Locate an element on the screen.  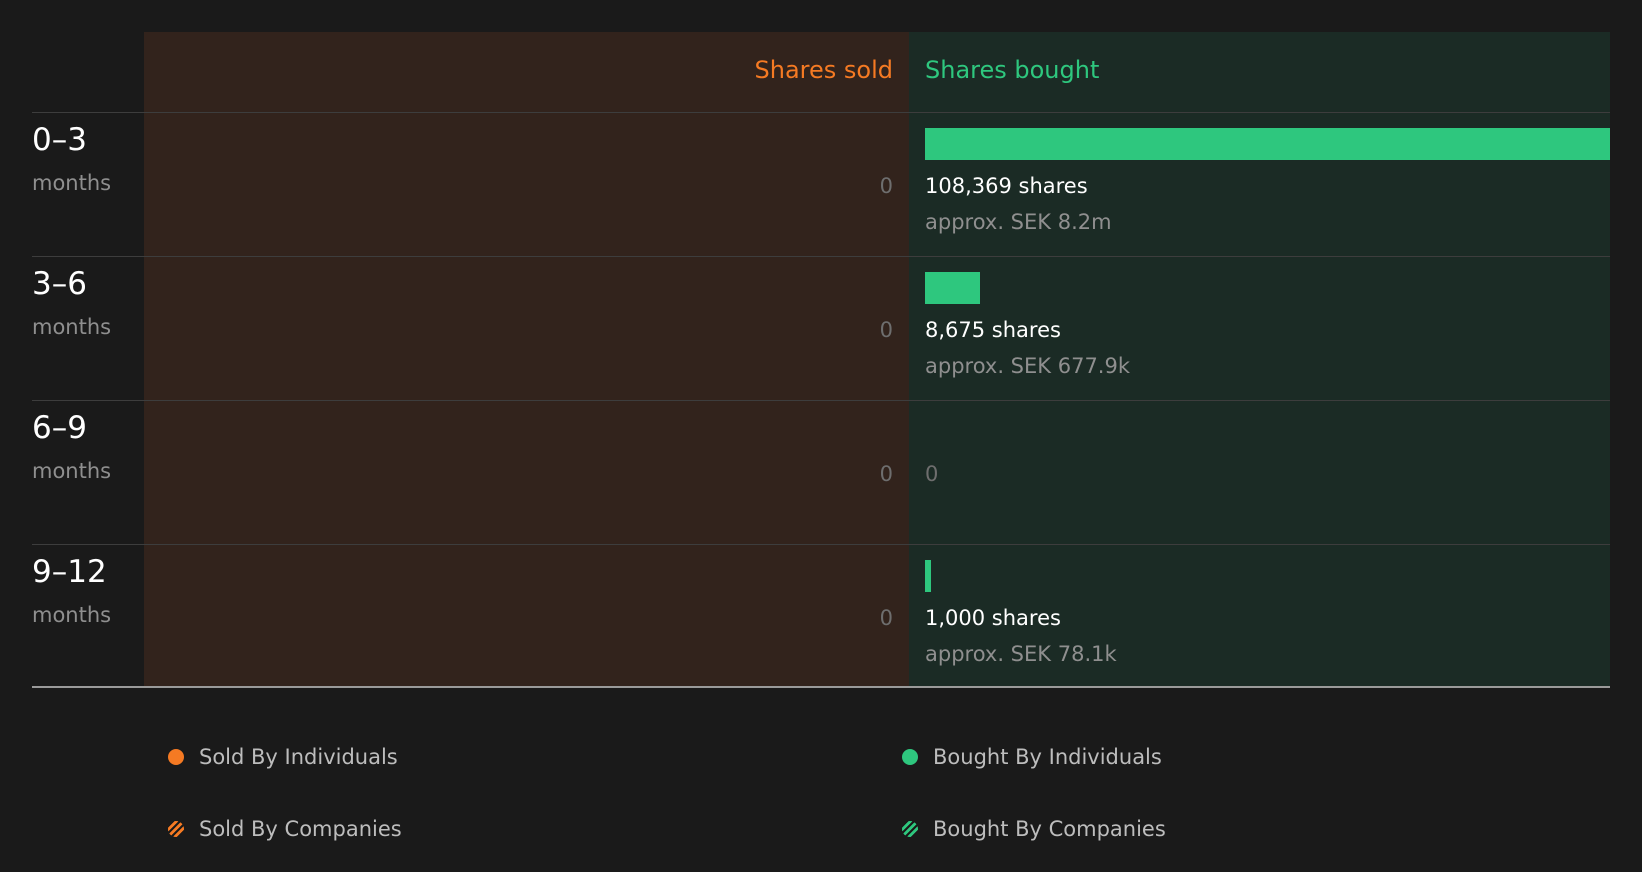
legend-sold-by-individuals: Sold By Individuals is located at coordinates (283, 757).